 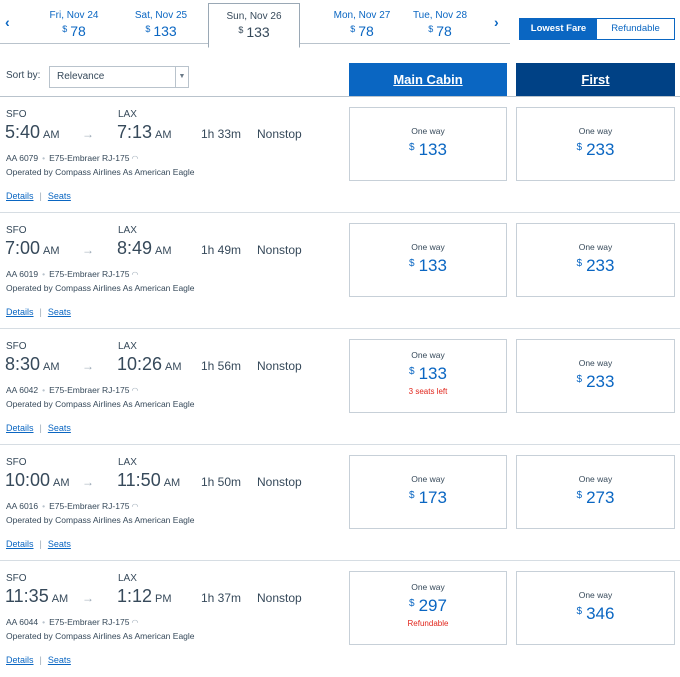 I want to click on date-option-selected: Sun, Nov 26 $133, so click(x=254, y=25).